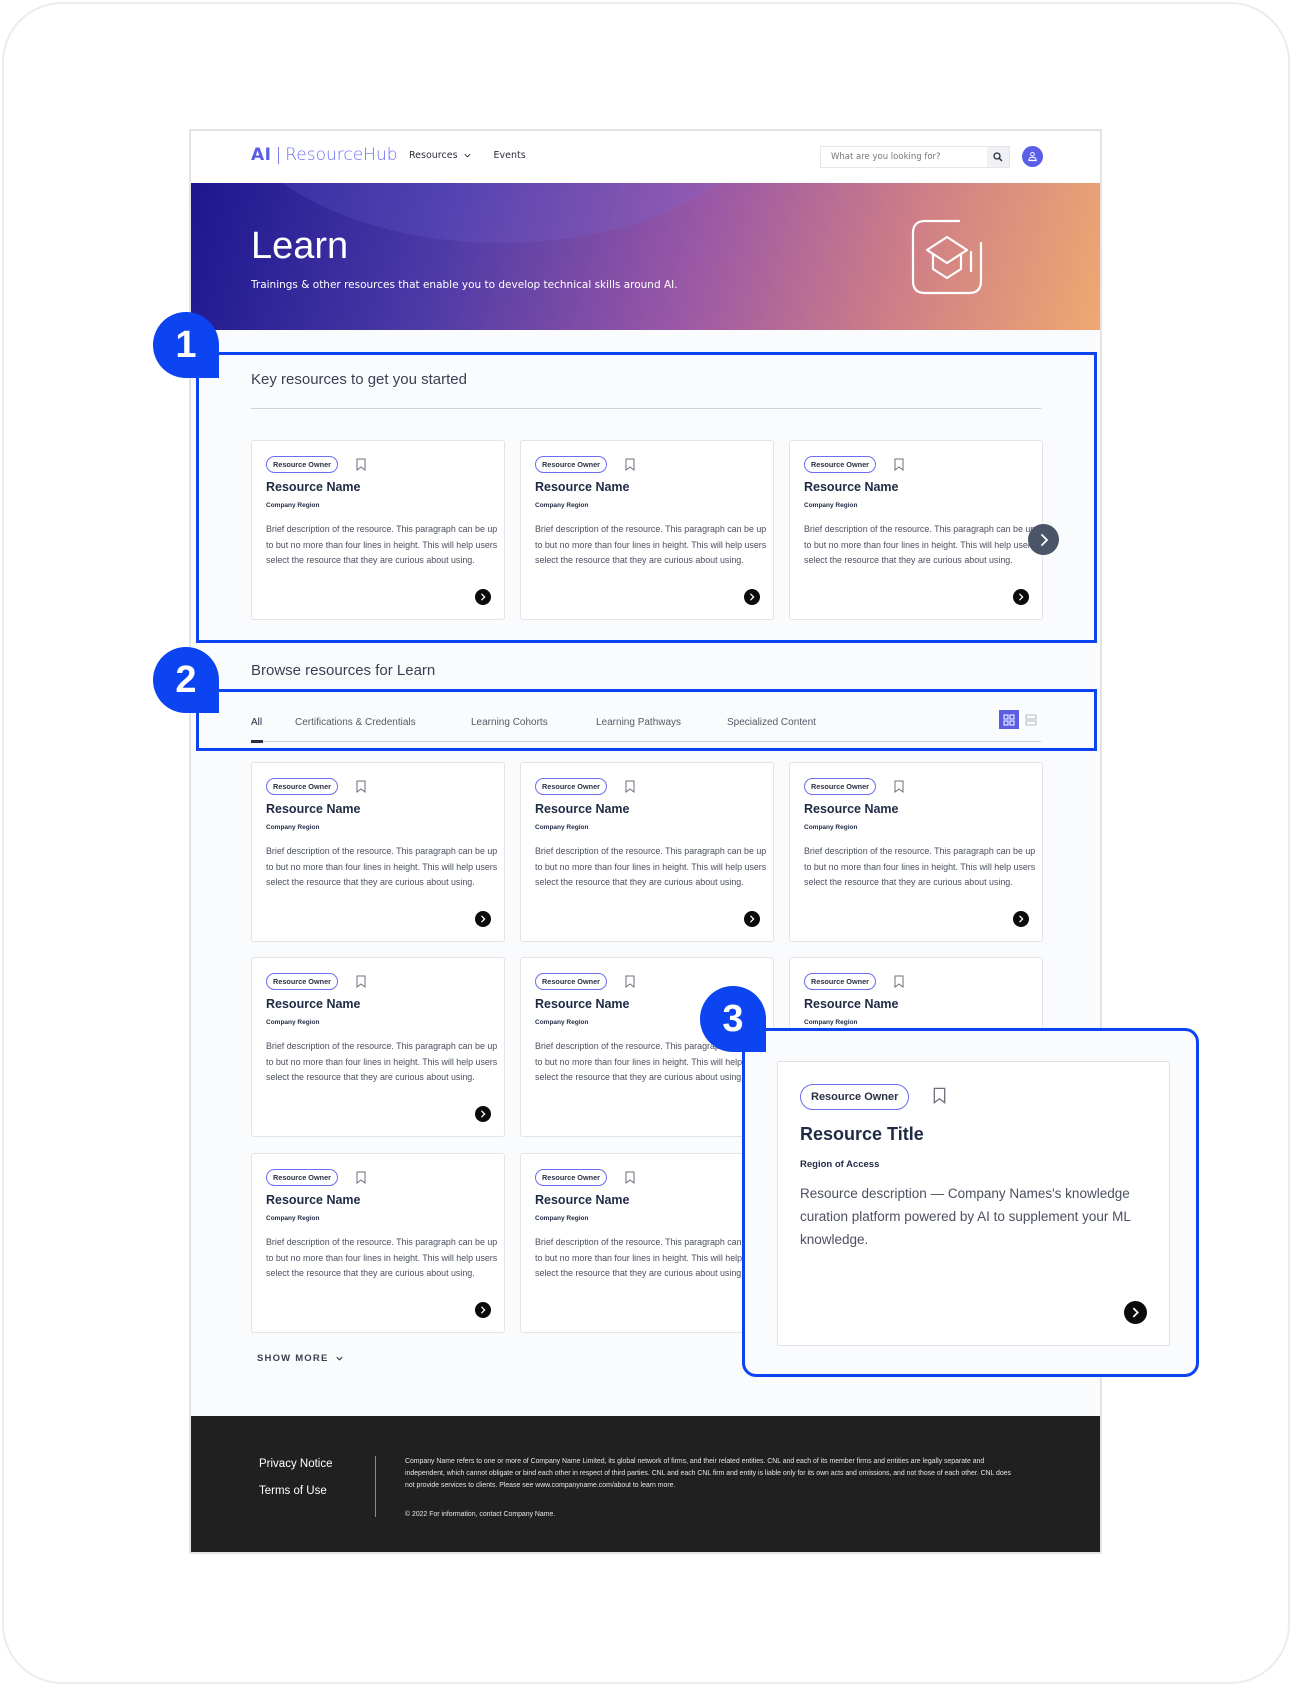 The height and width of the screenshot is (1686, 1292). I want to click on footer-links: Privacy Notice Terms of Use, so click(296, 1477).